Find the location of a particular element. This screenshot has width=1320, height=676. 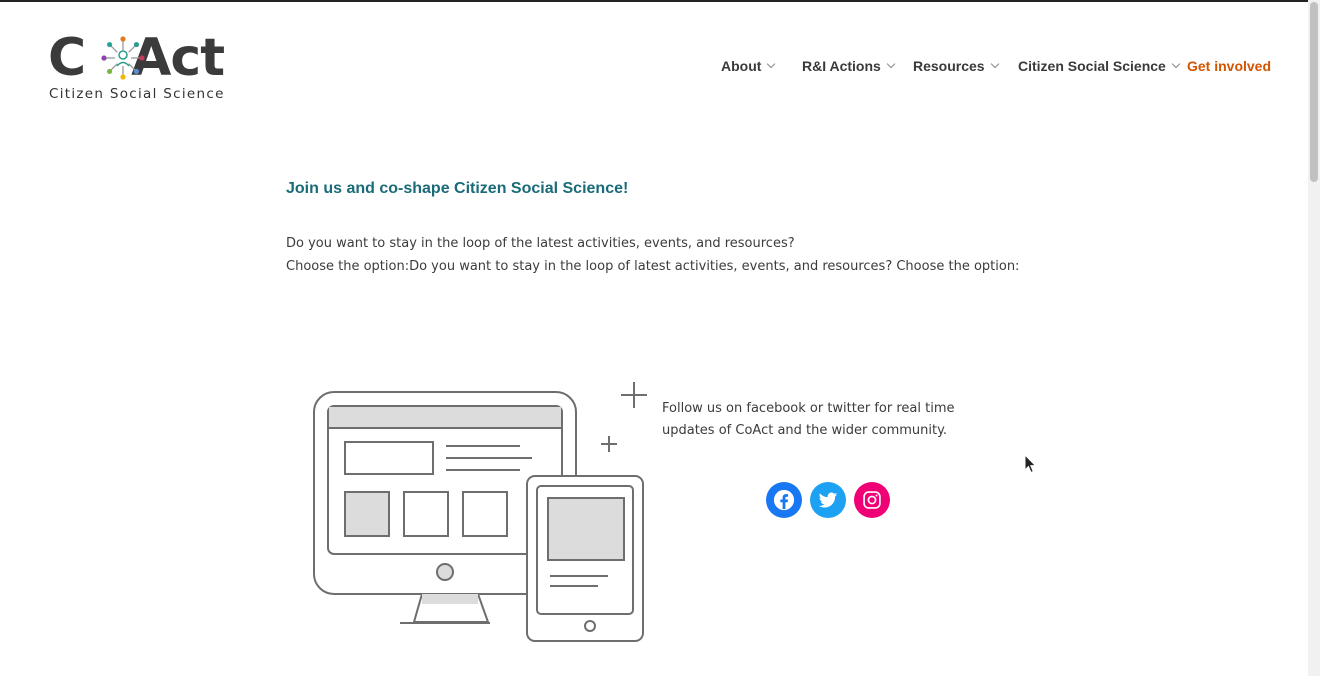

nav-item-ri-actions: R&I Actions is located at coordinates (849, 66).